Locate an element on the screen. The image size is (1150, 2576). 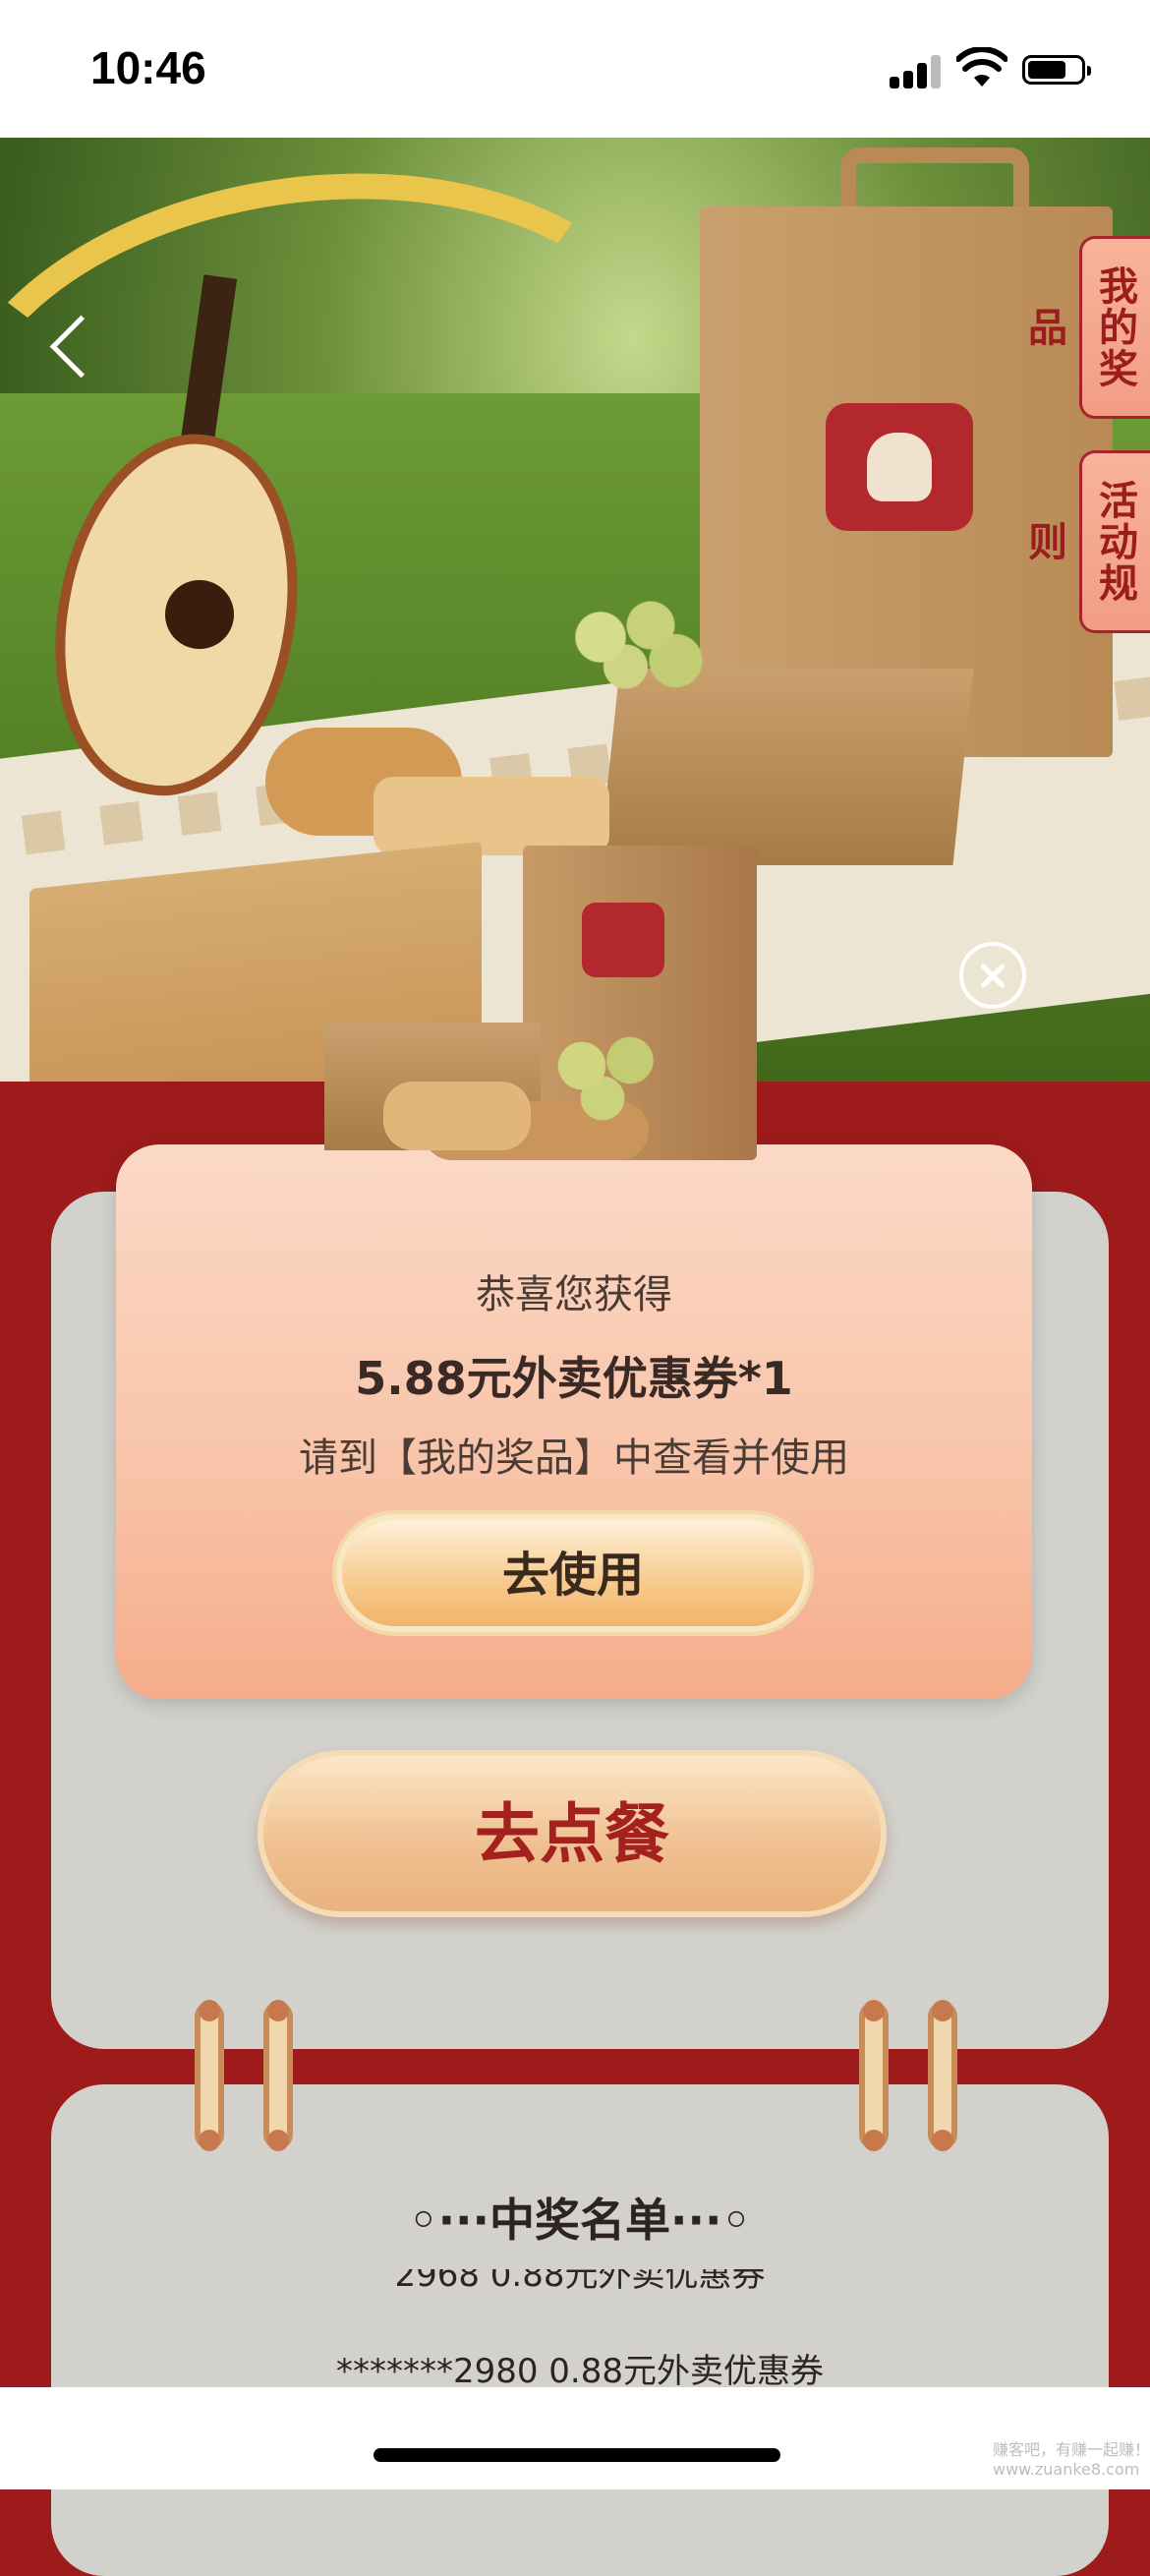
tab-rules: 活动规则 is located at coordinates (1085, 541).